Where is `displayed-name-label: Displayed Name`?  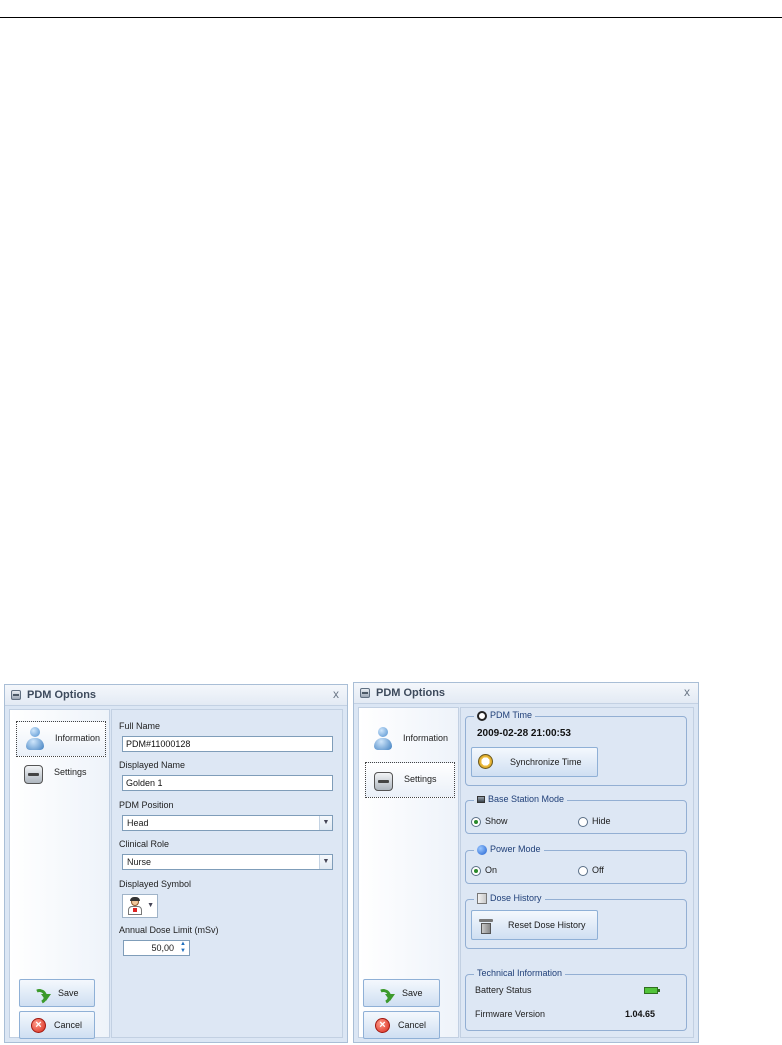
displayed-name-label: Displayed Name is located at coordinates (152, 765).